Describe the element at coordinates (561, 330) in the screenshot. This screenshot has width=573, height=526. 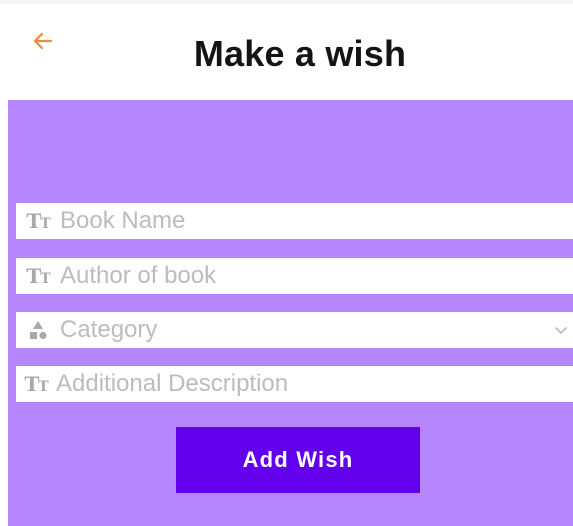
I see `chevron-down-icon` at that location.